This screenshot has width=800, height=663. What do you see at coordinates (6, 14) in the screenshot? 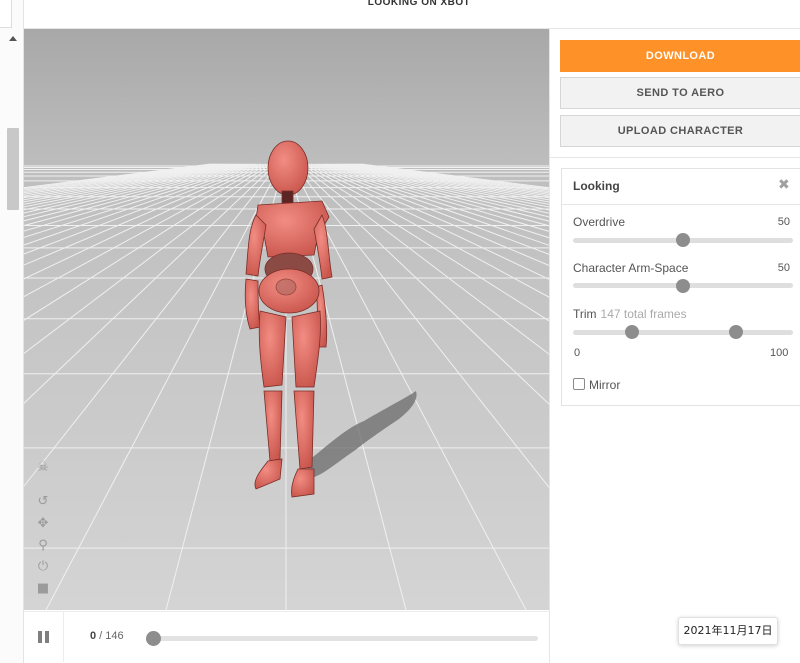
I see `left-strip-top` at bounding box center [6, 14].